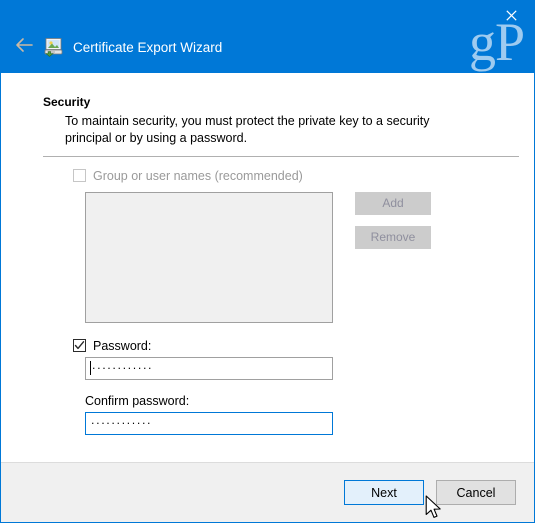 The width and height of the screenshot is (535, 523). I want to click on footer-bar: Next Cancel, so click(267, 492).